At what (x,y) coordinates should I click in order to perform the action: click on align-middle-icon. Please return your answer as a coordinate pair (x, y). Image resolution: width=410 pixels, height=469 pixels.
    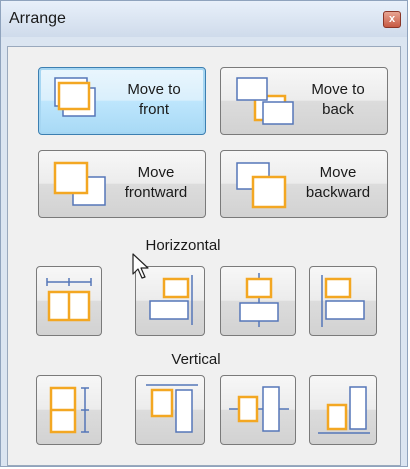
    Looking at the image, I should click on (259, 409).